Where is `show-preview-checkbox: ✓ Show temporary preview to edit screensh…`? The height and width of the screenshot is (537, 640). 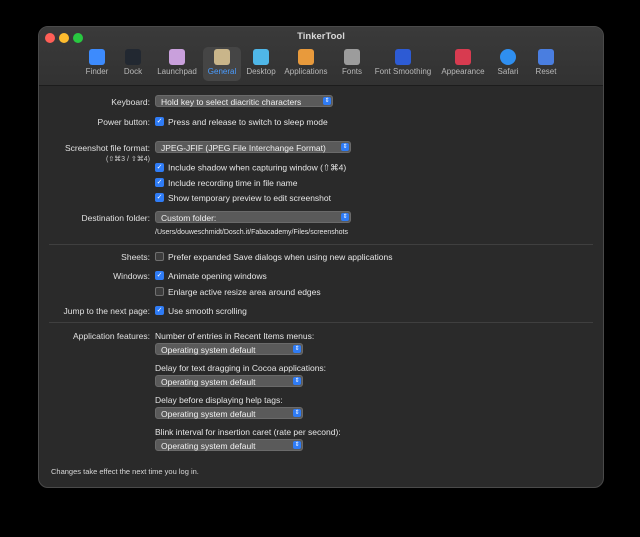
show-preview-checkbox: ✓ Show temporary preview to edit screensh… is located at coordinates (243, 198).